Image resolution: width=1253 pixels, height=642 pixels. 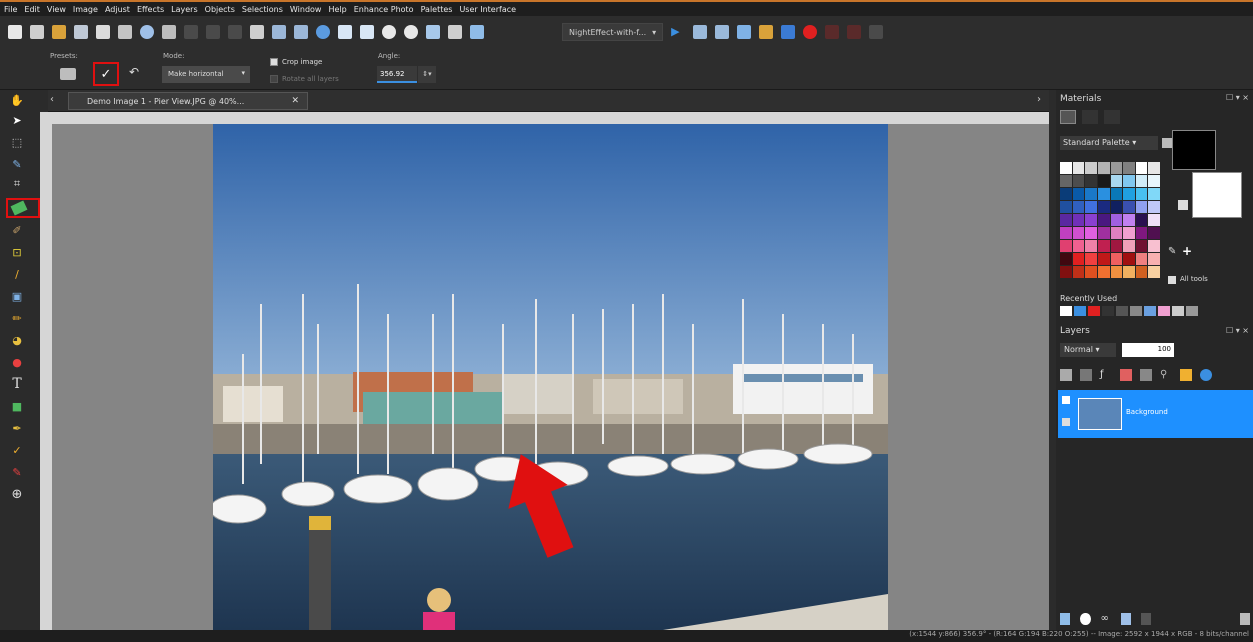 I want to click on visibility-icon, so click(x=1206, y=375).